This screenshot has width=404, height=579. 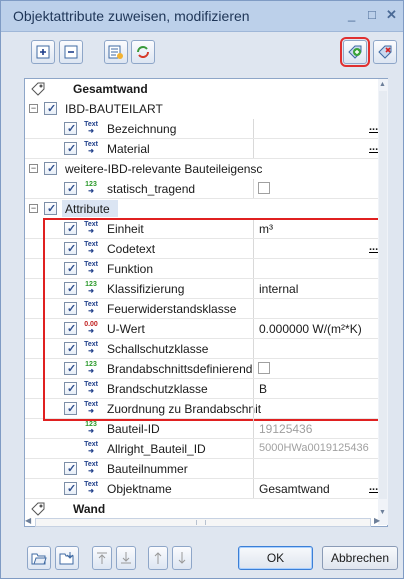 I want to click on tree-row: ✓ Text ➜ Bauteilnummer, so click(x=206, y=469).